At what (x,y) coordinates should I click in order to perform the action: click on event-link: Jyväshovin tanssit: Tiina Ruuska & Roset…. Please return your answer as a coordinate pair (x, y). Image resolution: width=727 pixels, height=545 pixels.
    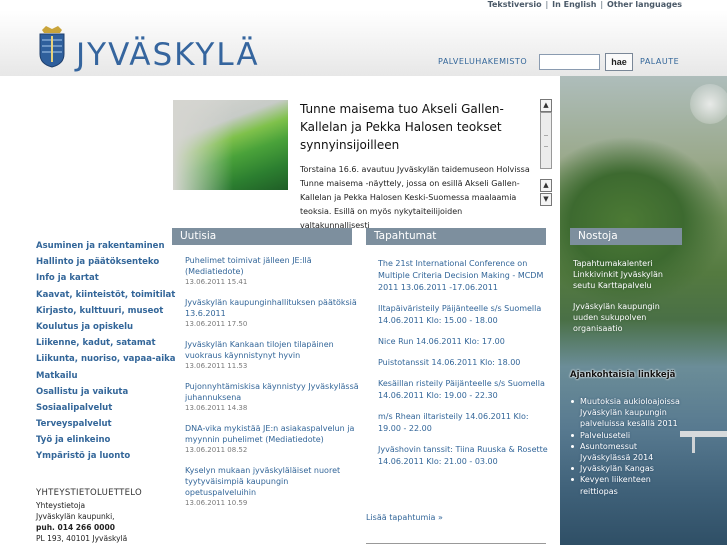
    Looking at the image, I should click on (463, 456).